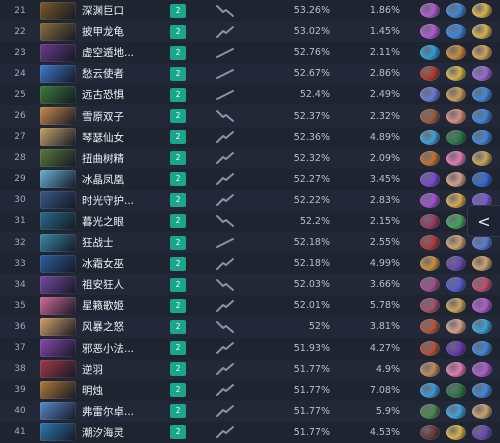  I want to click on table-row: 25 远古恐惧 2 52.4% 2.49%, so click(250, 95).